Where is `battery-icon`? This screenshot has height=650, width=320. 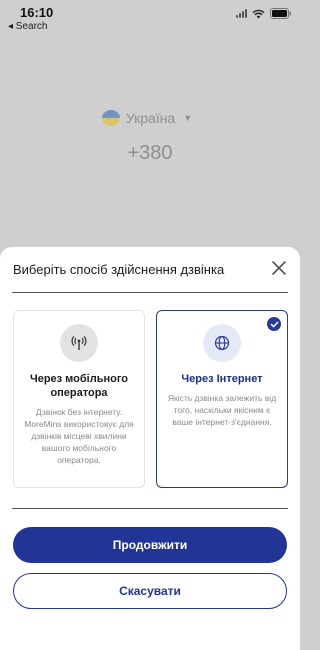 battery-icon is located at coordinates (281, 13).